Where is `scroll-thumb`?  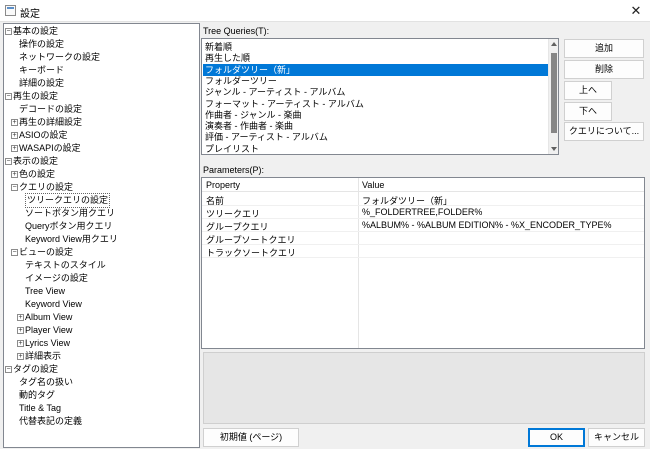
scroll-thumb is located at coordinates (554, 93).